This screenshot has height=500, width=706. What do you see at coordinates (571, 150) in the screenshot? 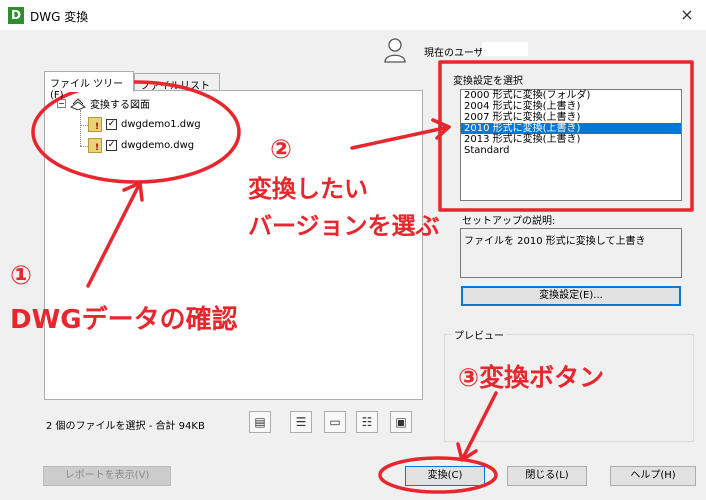
I see `setup-item: Standard` at bounding box center [571, 150].